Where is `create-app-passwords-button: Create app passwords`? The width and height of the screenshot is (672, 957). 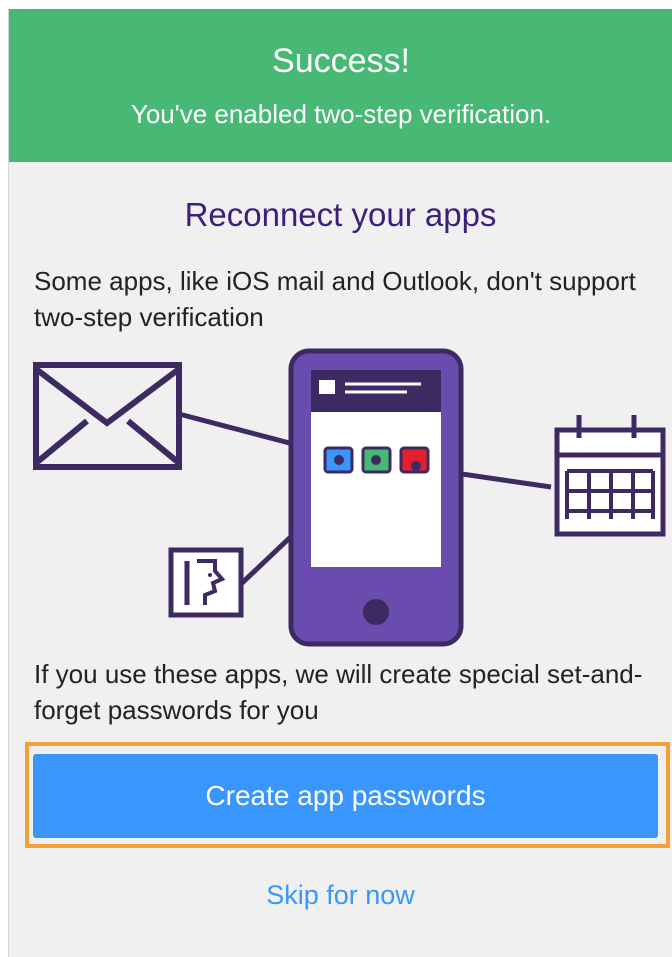 create-app-passwords-button: Create app passwords is located at coordinates (345, 796).